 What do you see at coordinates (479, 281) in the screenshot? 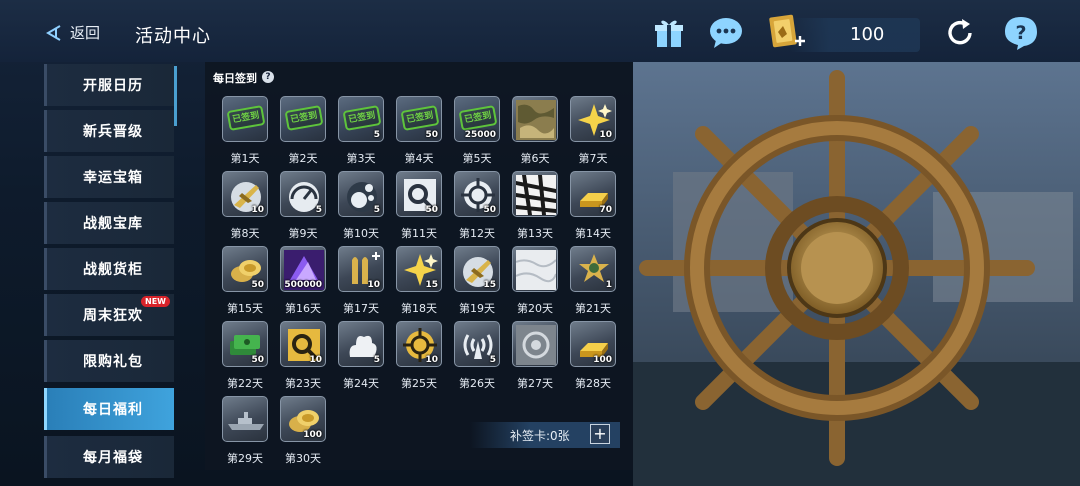
I see `day-19-reward: 15 第19天` at bounding box center [479, 281].